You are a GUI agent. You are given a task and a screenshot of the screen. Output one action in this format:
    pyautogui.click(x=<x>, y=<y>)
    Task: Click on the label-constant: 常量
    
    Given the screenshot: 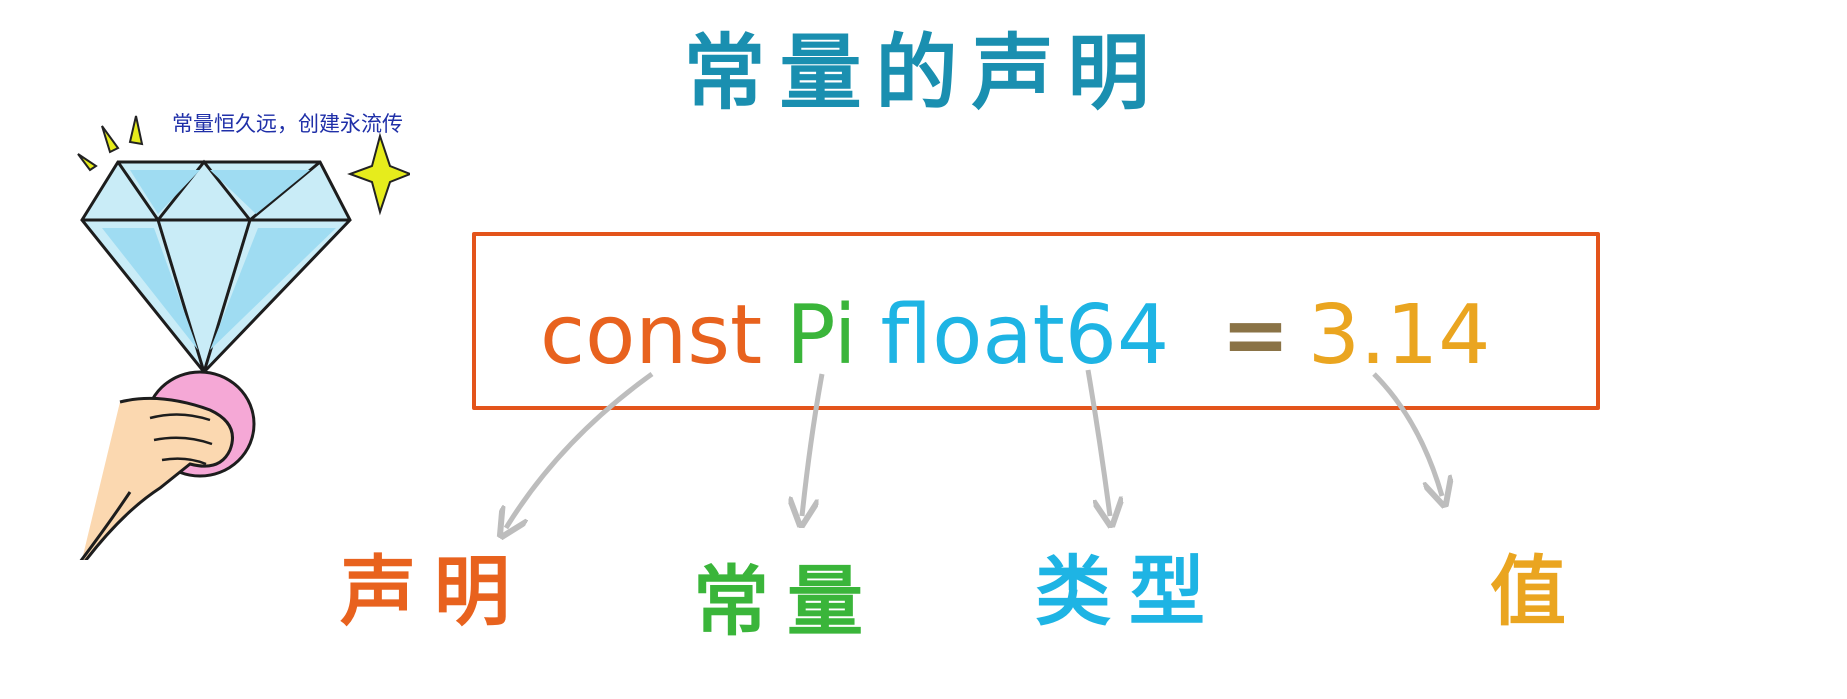 What is the action you would take?
    pyautogui.click(x=787, y=601)
    